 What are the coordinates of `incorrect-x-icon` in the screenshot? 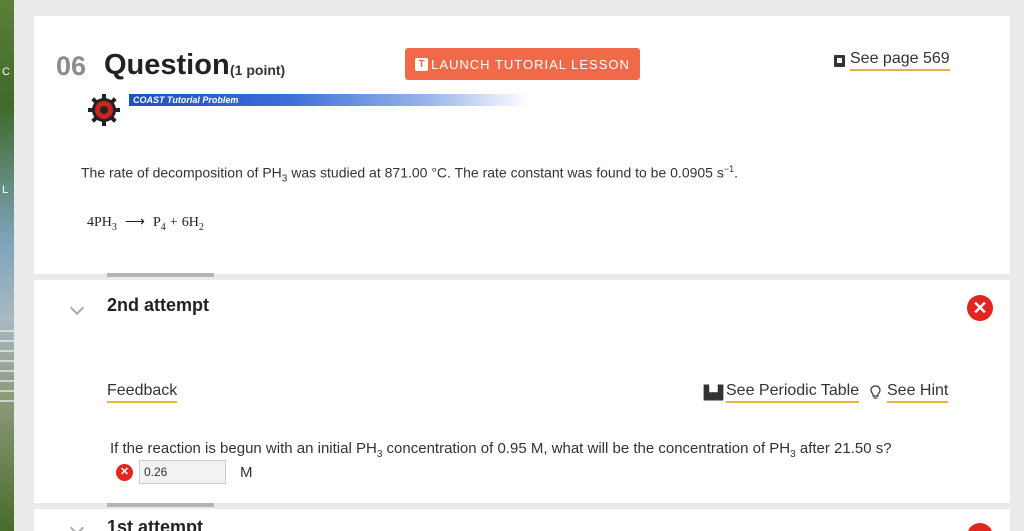 It's located at (980, 527).